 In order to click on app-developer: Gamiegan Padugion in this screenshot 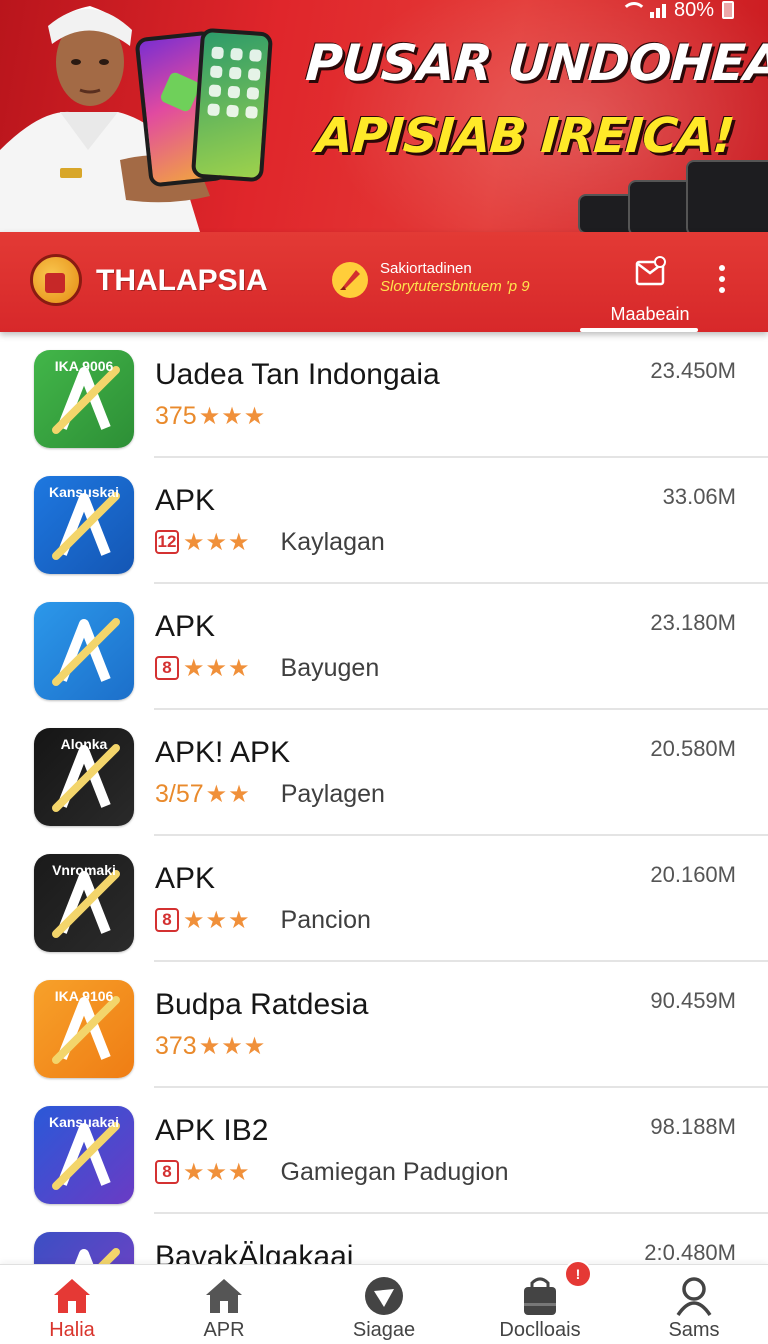, I will do `click(394, 1171)`.